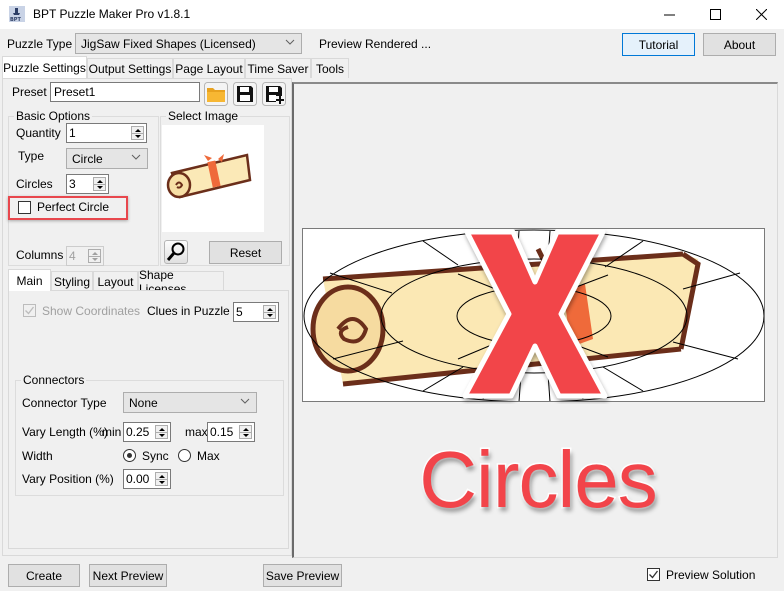 The width and height of the screenshot is (784, 591). What do you see at coordinates (188, 311) in the screenshot?
I see `clues-label: Clues in Puzzle` at bounding box center [188, 311].